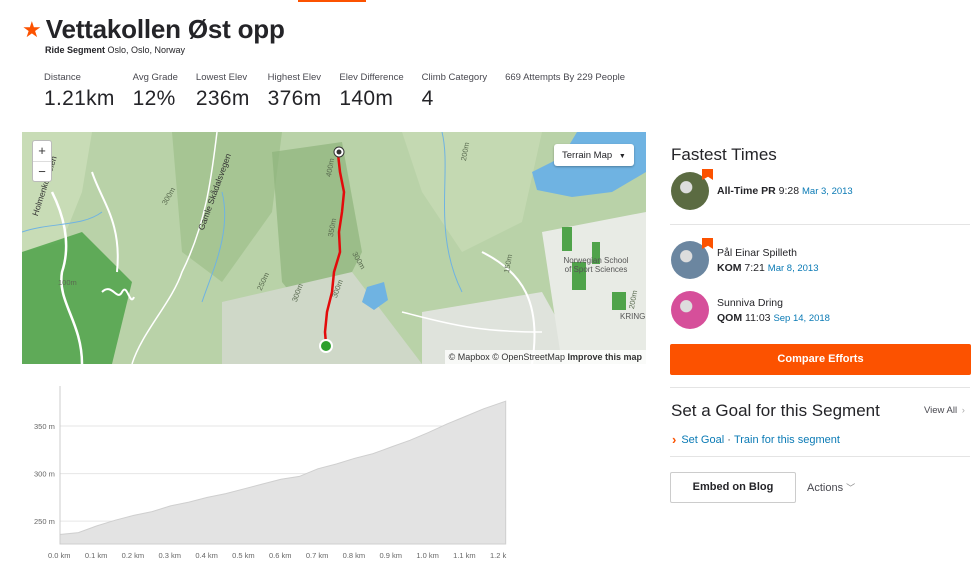 The width and height of the screenshot is (980, 562). Describe the element at coordinates (565, 91) in the screenshot. I see `stat-attempts: 669 Attempts By 229 People` at that location.